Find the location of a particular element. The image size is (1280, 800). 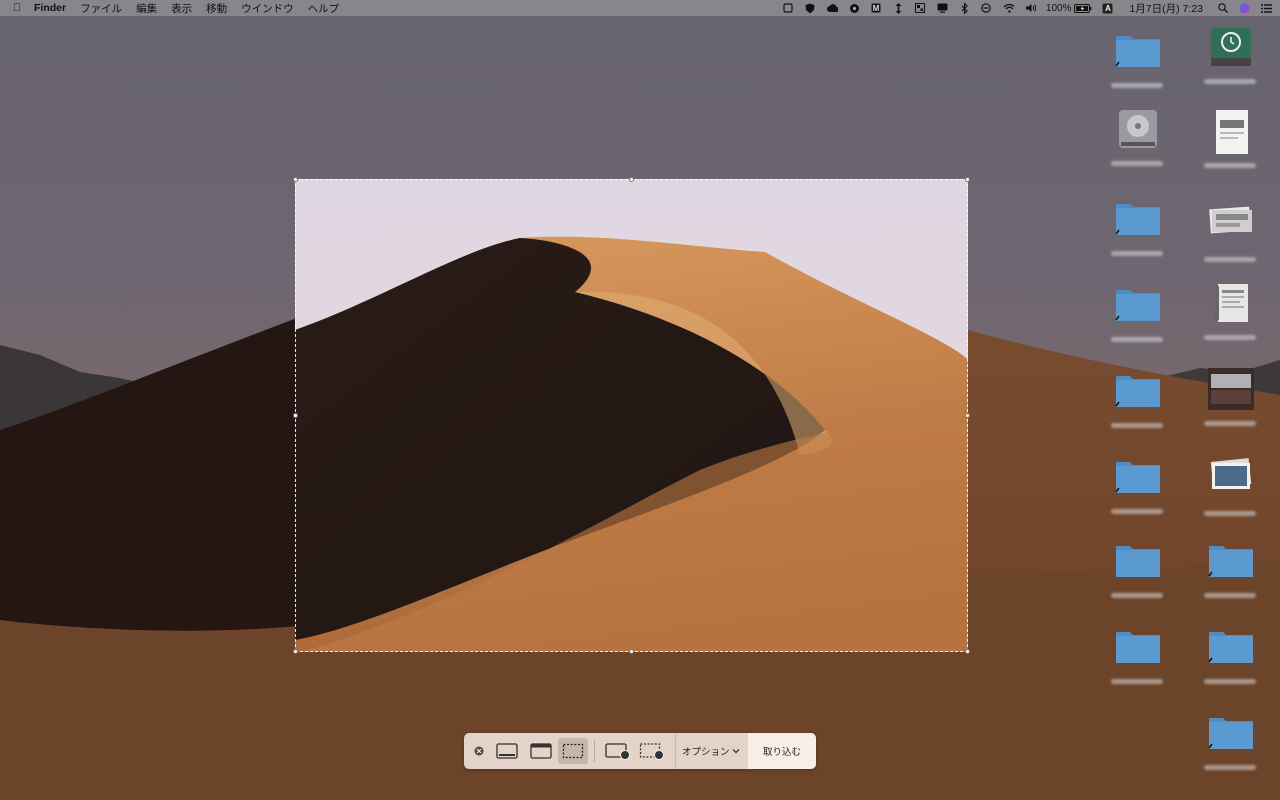

options-menu-button: オプション is located at coordinates (710, 751).